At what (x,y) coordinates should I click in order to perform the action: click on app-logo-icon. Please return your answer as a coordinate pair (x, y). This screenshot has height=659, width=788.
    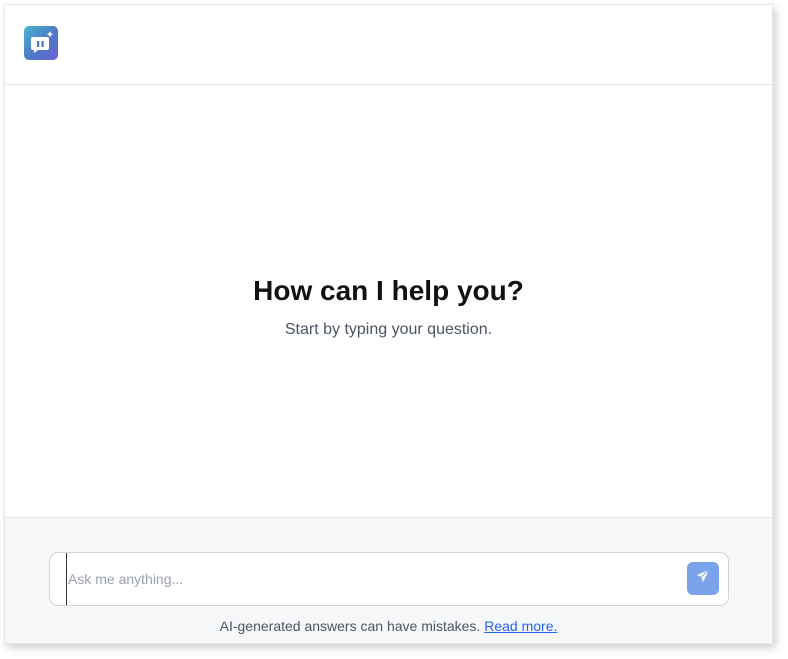
    Looking at the image, I should click on (41, 43).